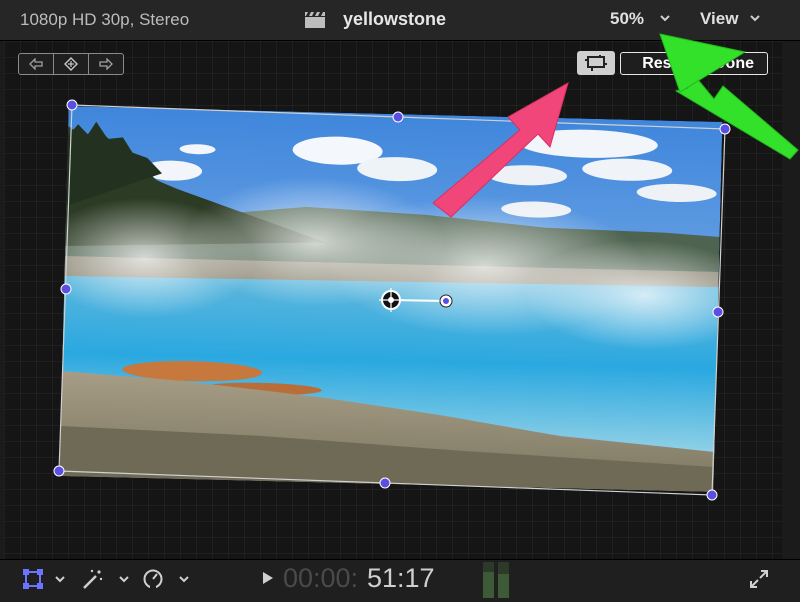 The image size is (800, 602). I want to click on transform-icon, so click(33, 579).